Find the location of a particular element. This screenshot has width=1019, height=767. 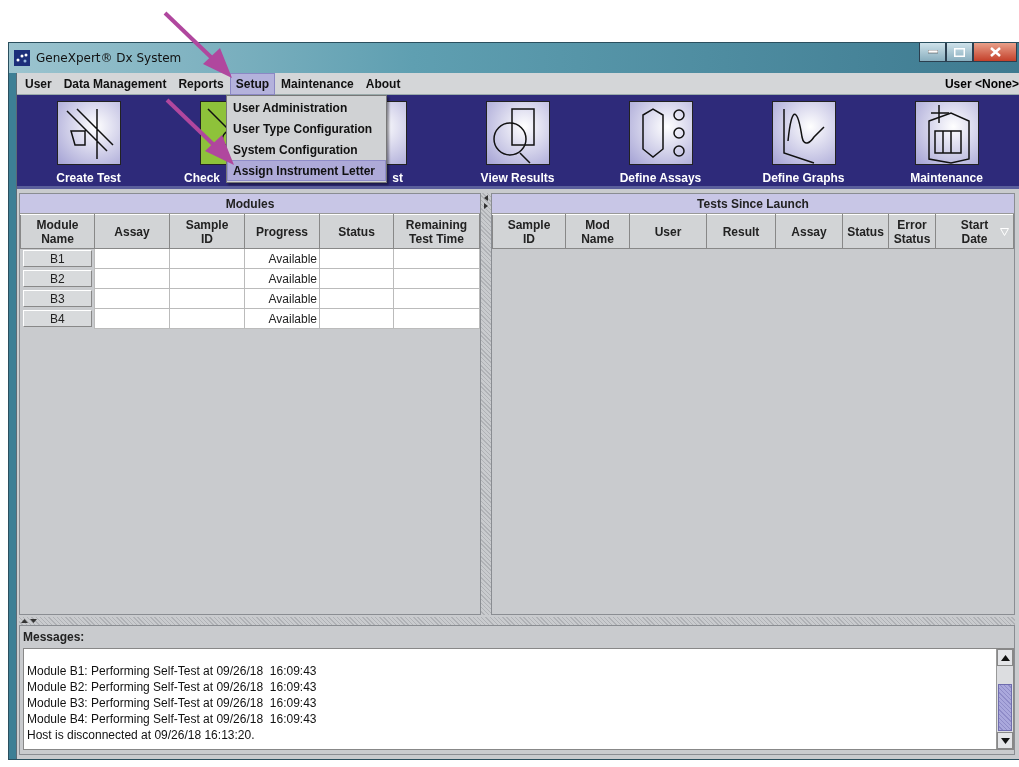

annotation-arrow is located at coordinates (199, 131).